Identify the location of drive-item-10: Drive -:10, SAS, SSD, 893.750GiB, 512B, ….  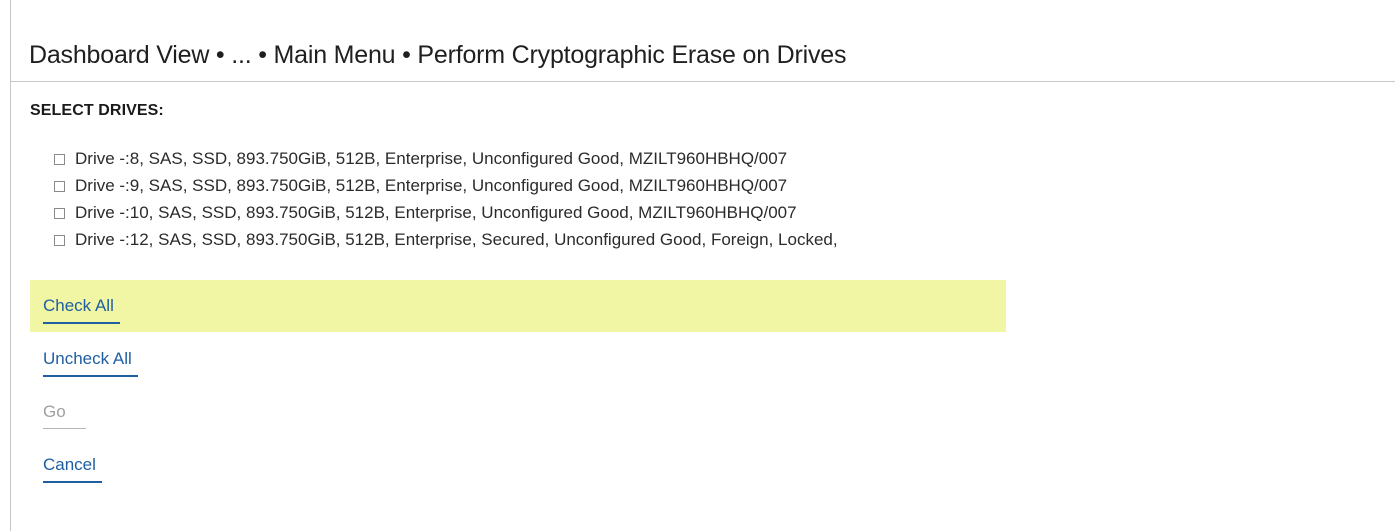
(446, 212).